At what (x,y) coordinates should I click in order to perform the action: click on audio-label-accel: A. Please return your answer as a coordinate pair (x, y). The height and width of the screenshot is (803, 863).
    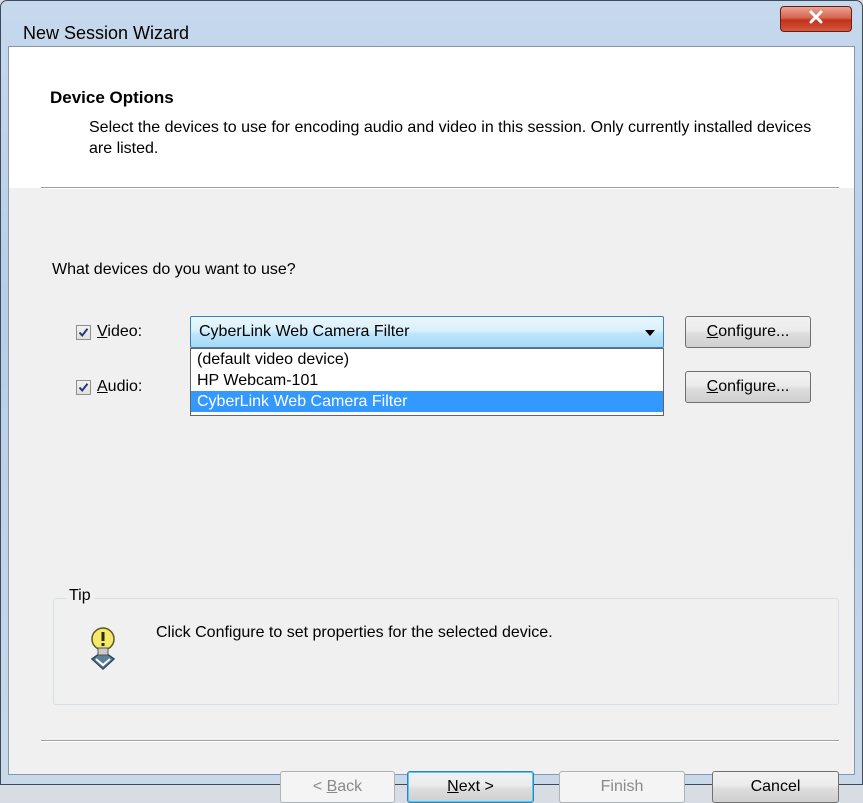
    Looking at the image, I should click on (102, 386).